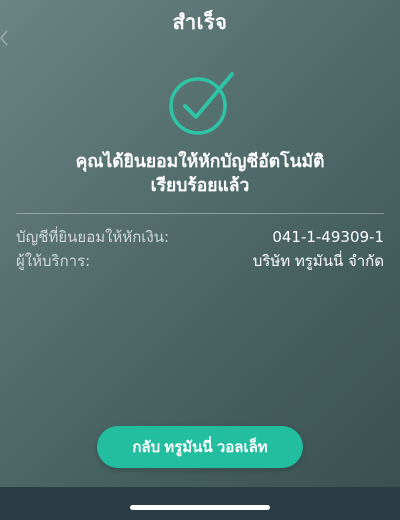 The image size is (400, 520). Describe the element at coordinates (200, 507) in the screenshot. I see `home-indicator` at that location.